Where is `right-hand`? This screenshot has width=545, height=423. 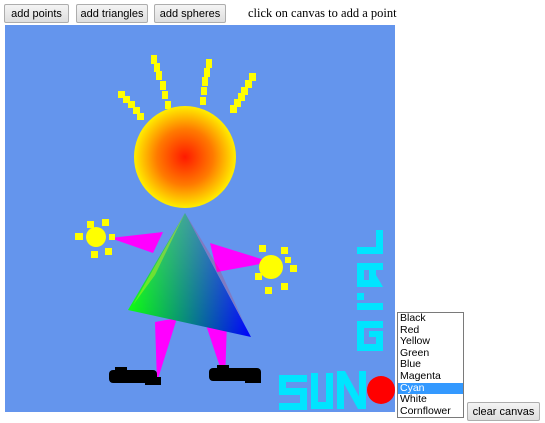 right-hand is located at coordinates (276, 269).